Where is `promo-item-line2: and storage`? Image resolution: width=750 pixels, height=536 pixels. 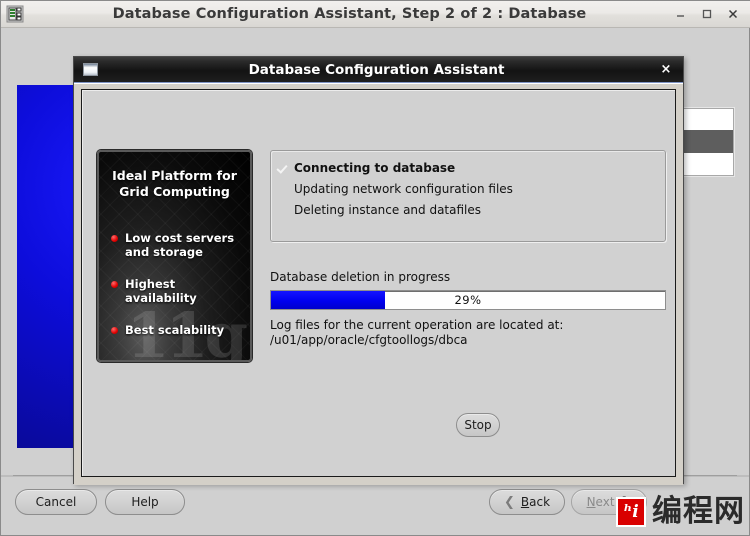
promo-item-line2: and storage is located at coordinates (164, 252).